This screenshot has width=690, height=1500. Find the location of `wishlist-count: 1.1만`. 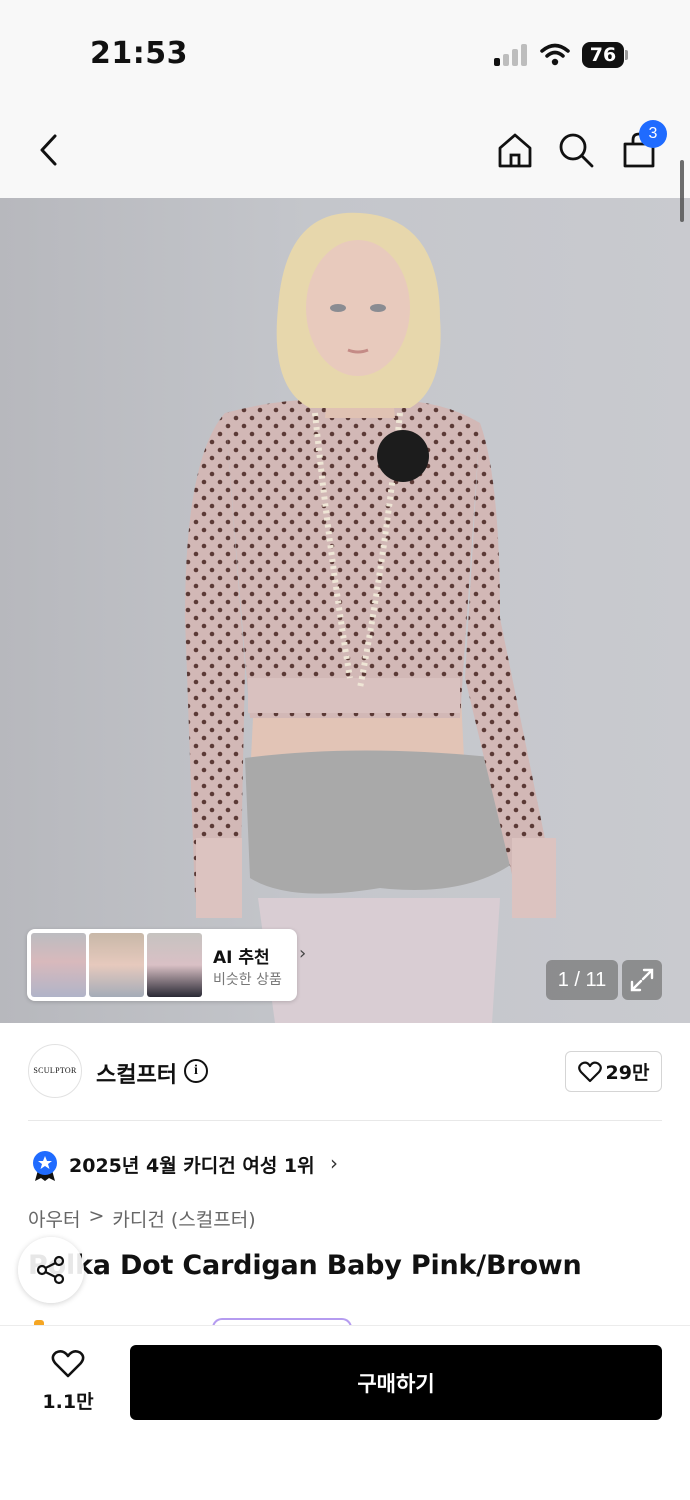

wishlist-count: 1.1만 is located at coordinates (68, 1402).